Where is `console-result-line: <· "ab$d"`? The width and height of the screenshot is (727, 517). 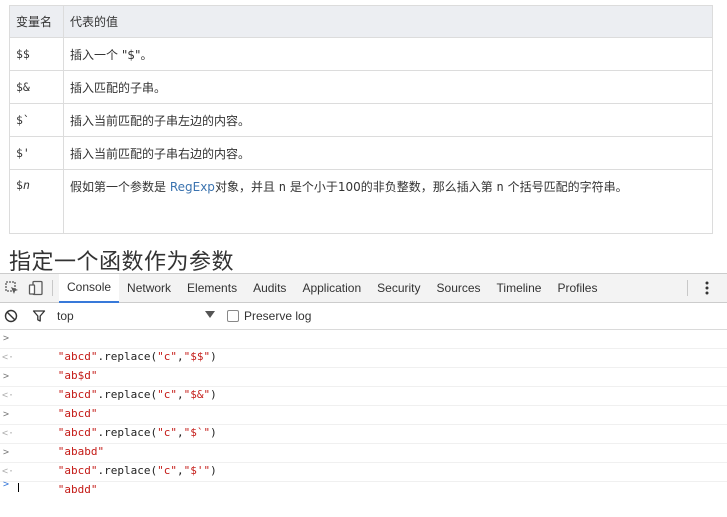 console-result-line: <· "ab$d" is located at coordinates (363, 365).